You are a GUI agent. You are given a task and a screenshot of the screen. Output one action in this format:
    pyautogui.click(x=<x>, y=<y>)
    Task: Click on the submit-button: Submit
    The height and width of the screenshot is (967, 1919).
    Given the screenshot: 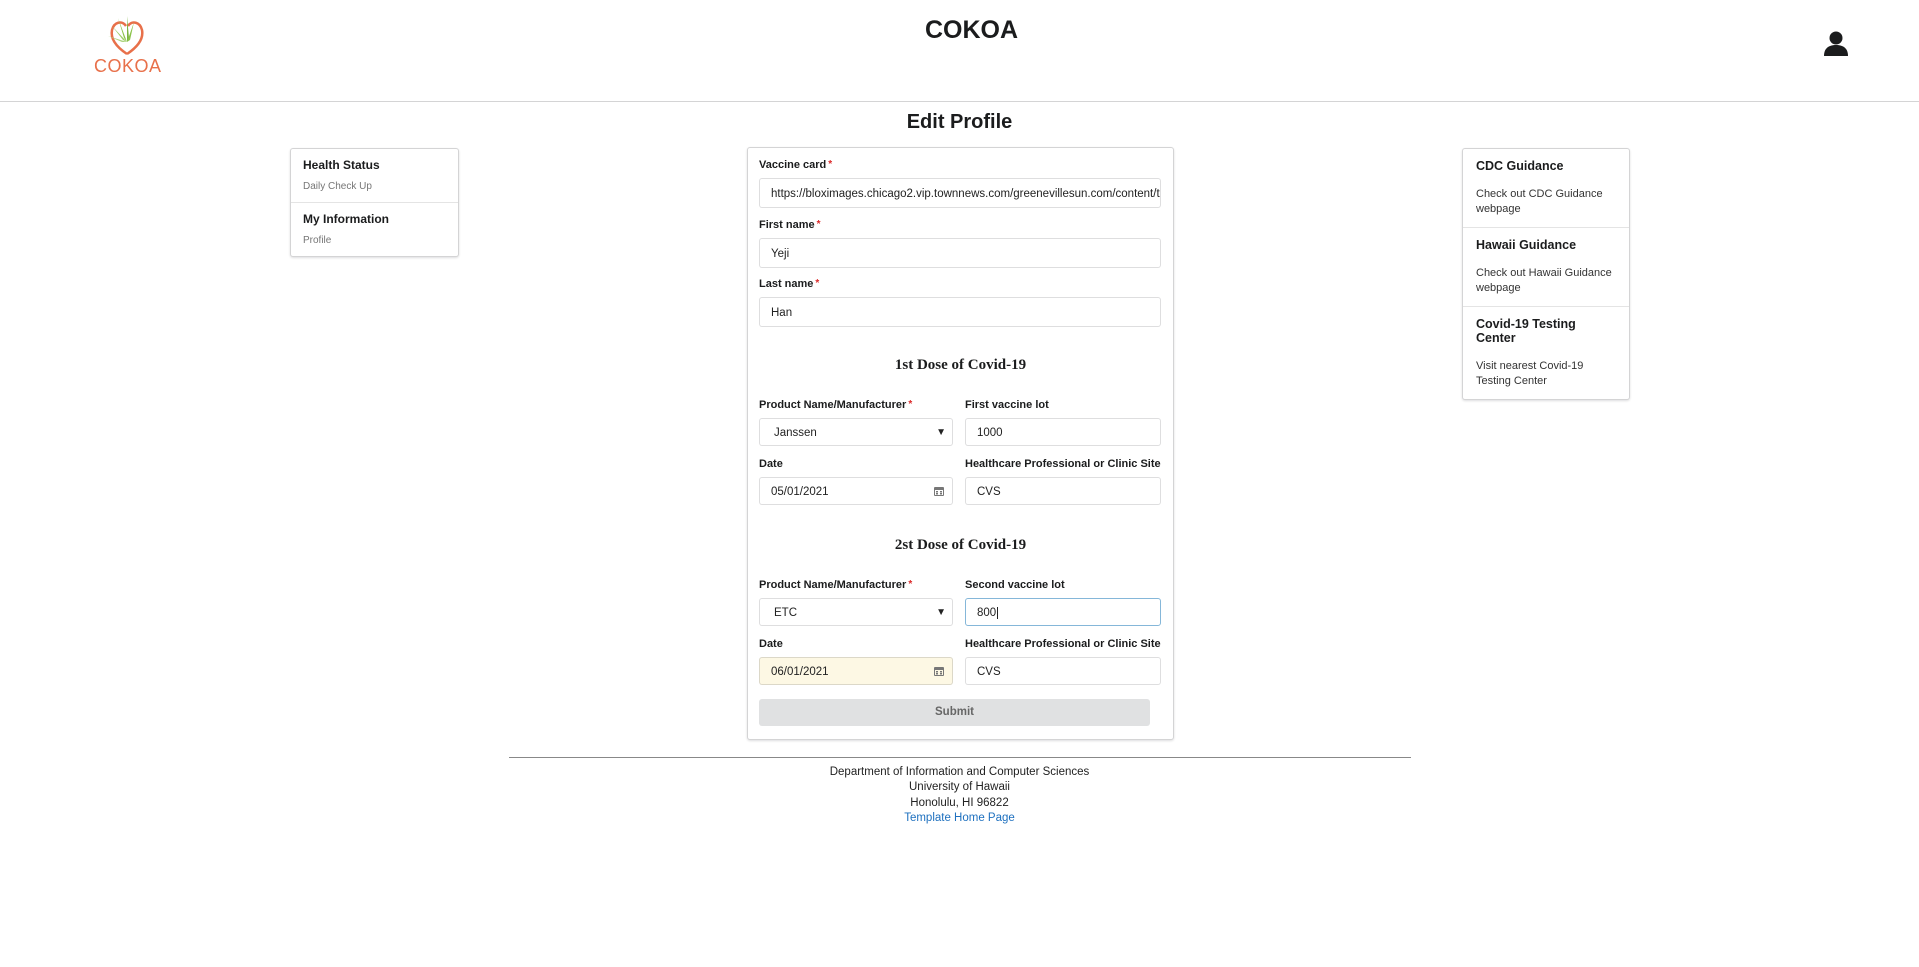 What is the action you would take?
    pyautogui.click(x=954, y=712)
    